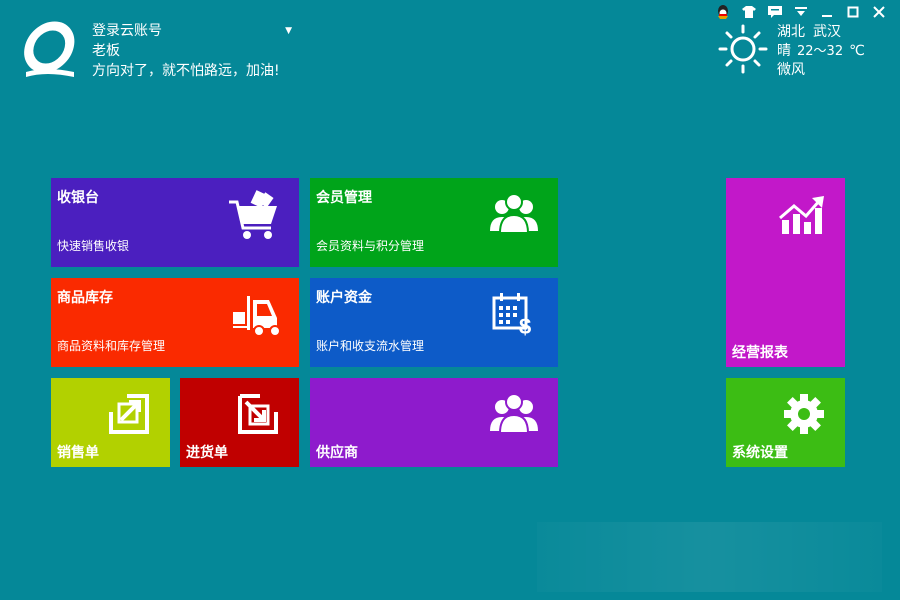 The height and width of the screenshot is (600, 900). Describe the element at coordinates (111, 346) in the screenshot. I see `inventory-subtitle: 商品资料和库存管理` at that location.